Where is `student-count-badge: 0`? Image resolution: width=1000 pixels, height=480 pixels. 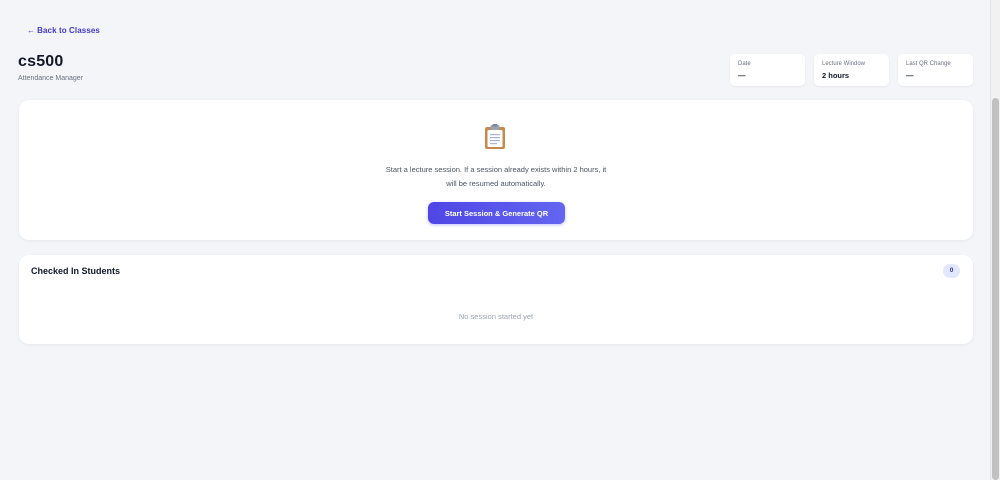 student-count-badge: 0 is located at coordinates (951, 271).